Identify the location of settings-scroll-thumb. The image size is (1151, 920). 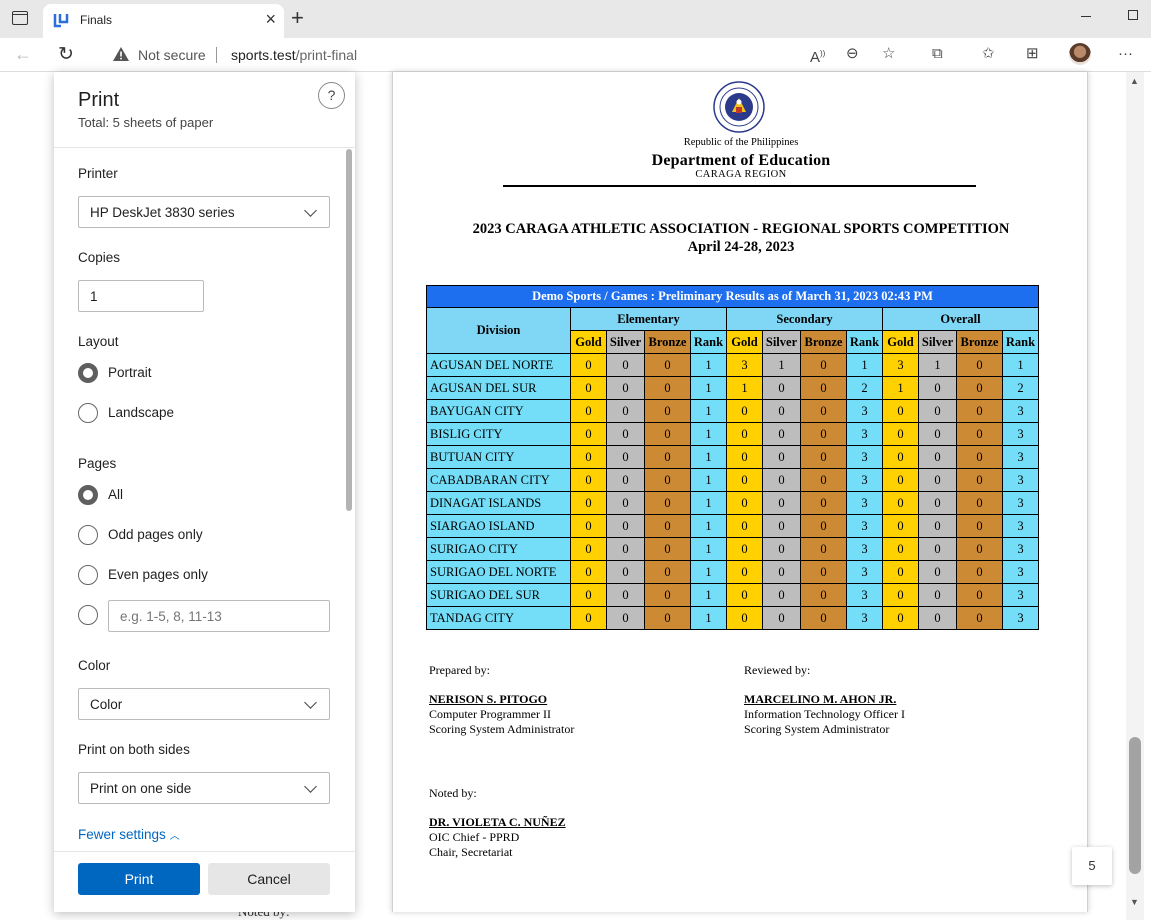
(349, 330).